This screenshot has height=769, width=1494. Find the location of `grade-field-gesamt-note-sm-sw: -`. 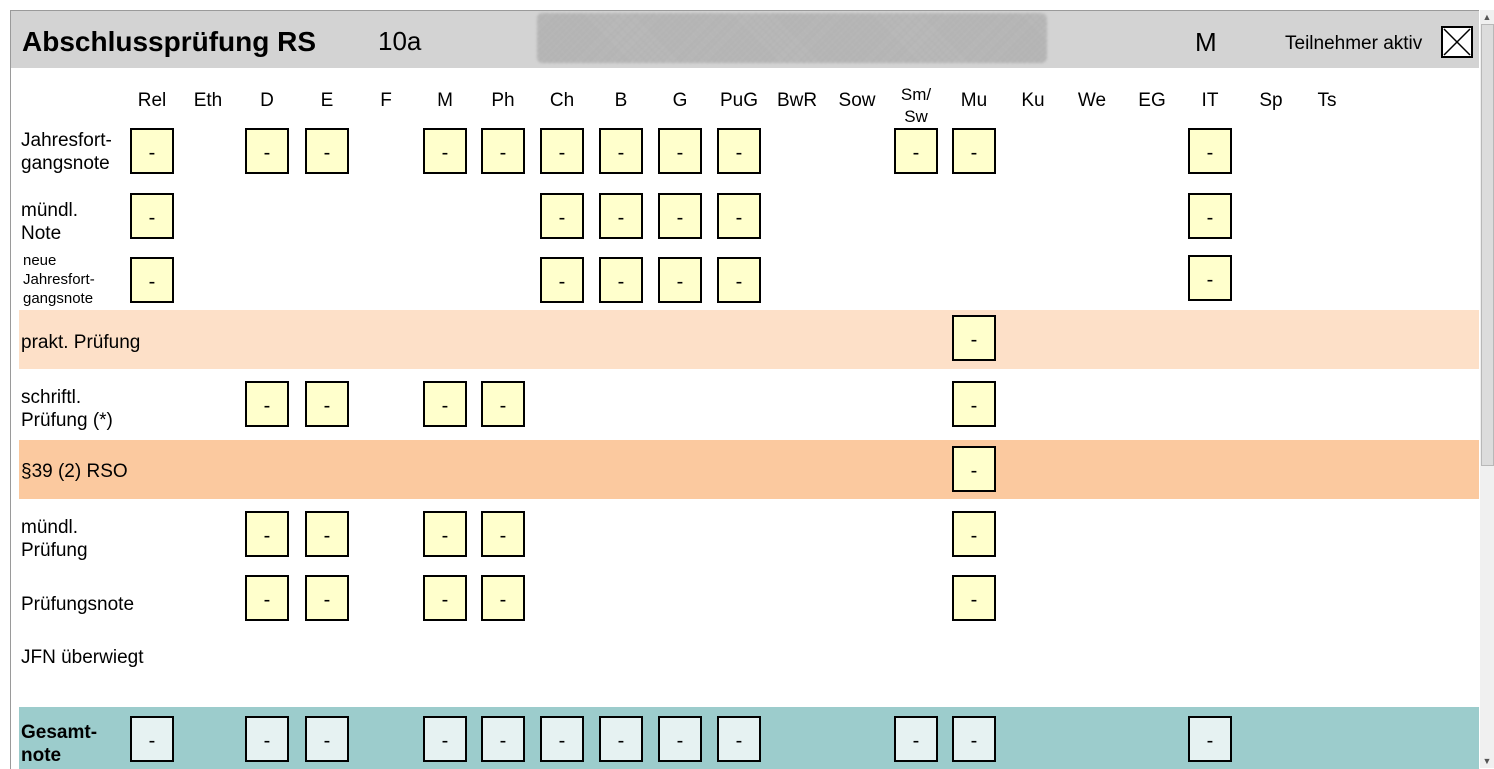

grade-field-gesamt-note-sm-sw: - is located at coordinates (916, 739).